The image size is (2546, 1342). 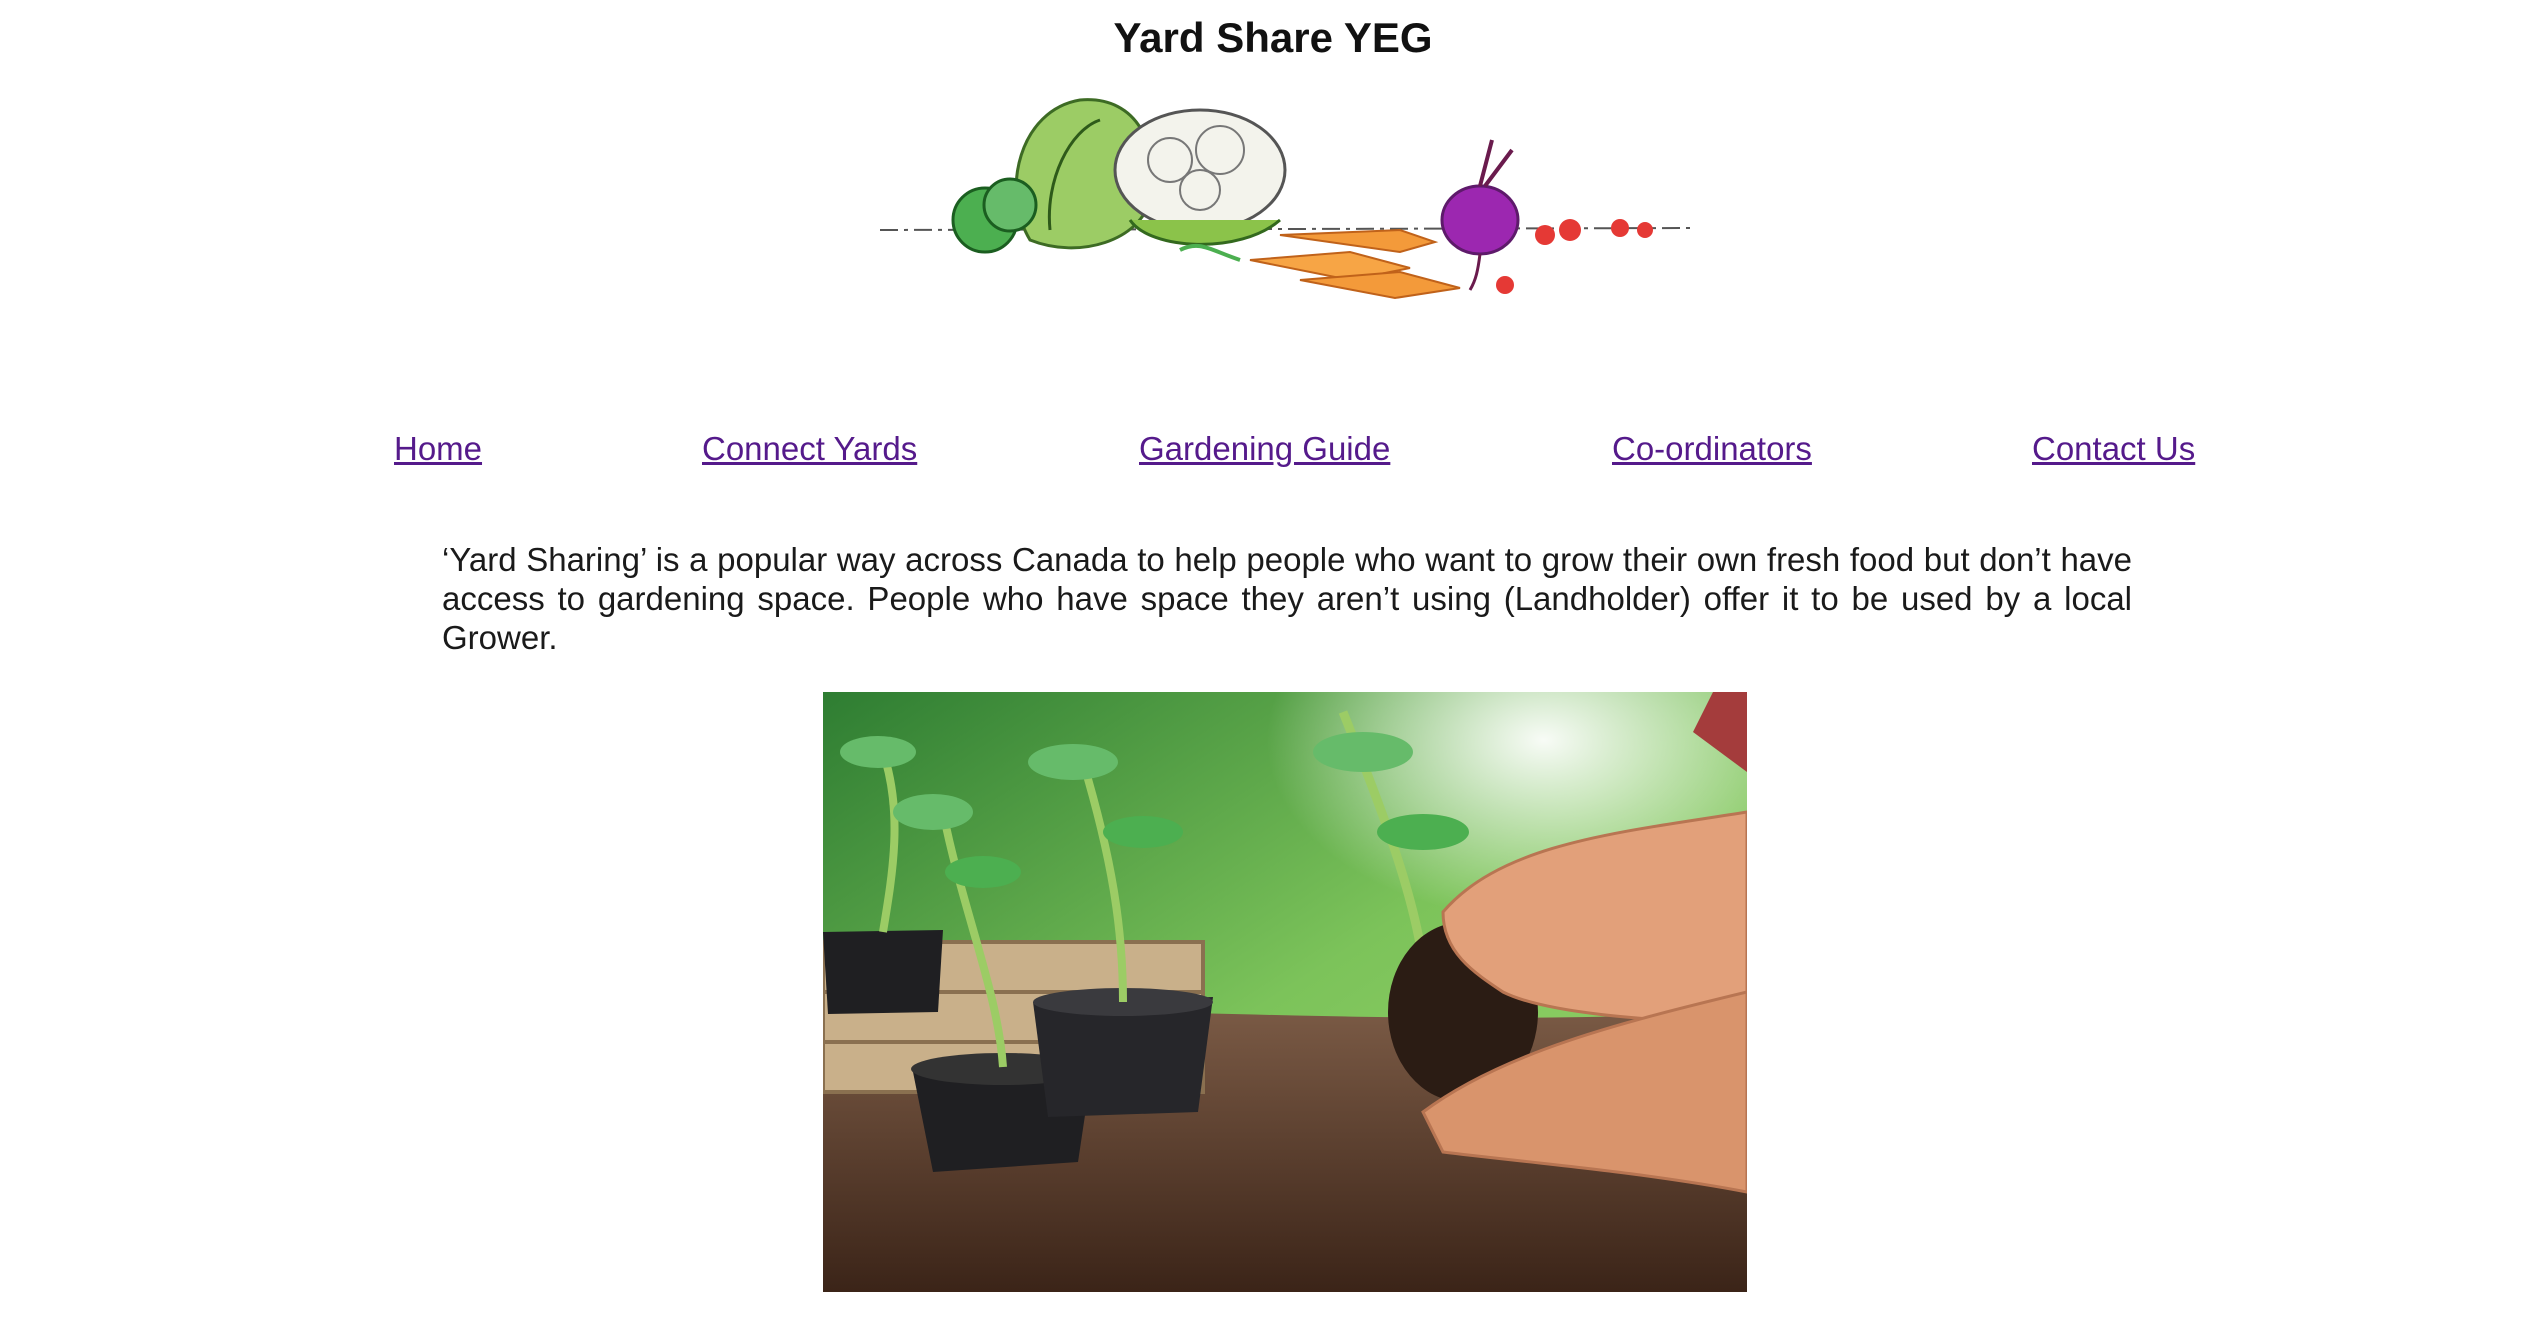 I want to click on nav-link-connect-yards: Connect Yards, so click(x=809, y=449).